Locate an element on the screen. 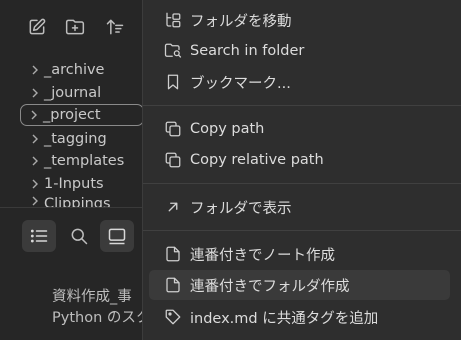  menu-item-copy-path: Copy path is located at coordinates (299, 129).